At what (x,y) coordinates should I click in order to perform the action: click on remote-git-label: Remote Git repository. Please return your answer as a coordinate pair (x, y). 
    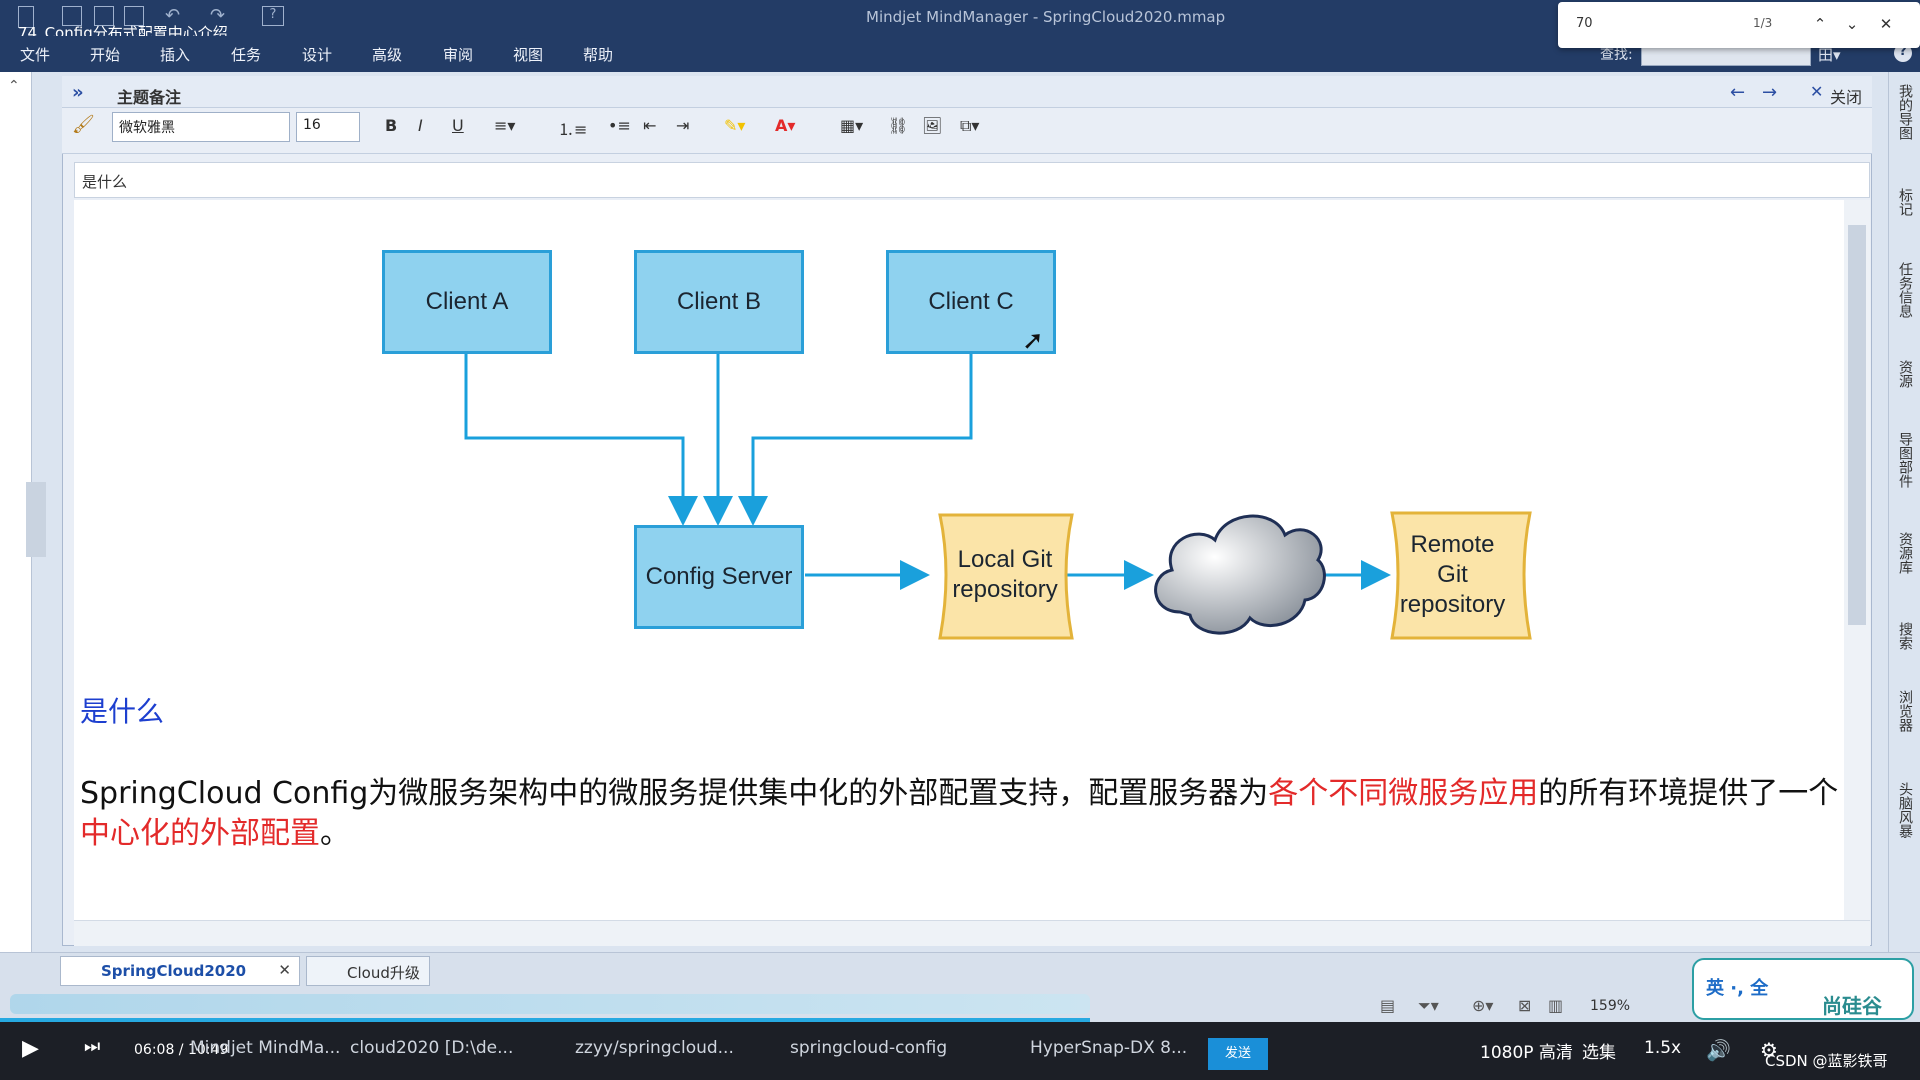
    Looking at the image, I should click on (1452, 574).